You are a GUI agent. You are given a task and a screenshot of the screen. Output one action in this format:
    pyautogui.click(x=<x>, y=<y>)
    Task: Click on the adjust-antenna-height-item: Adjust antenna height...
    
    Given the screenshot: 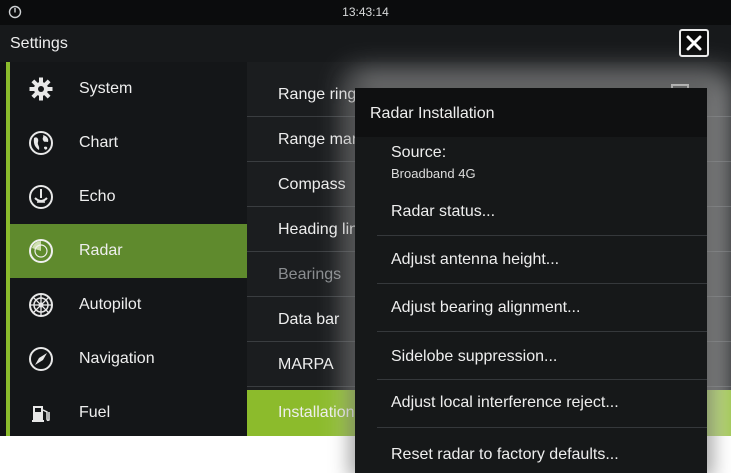 What is the action you would take?
    pyautogui.click(x=531, y=259)
    